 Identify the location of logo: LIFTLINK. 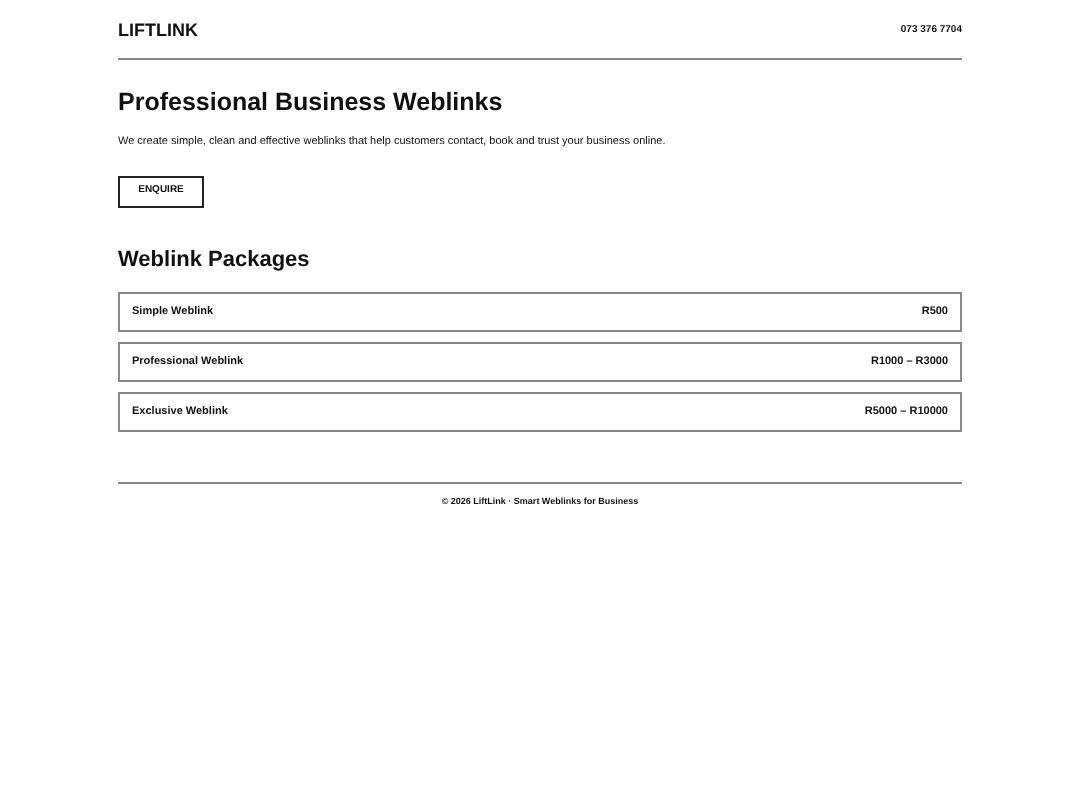
(158, 31).